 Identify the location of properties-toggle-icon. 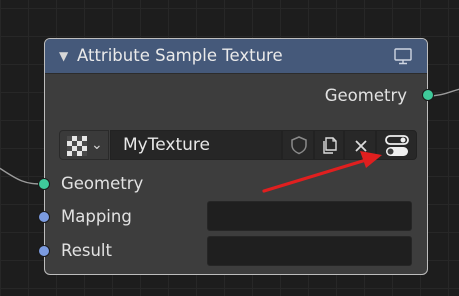
(397, 145).